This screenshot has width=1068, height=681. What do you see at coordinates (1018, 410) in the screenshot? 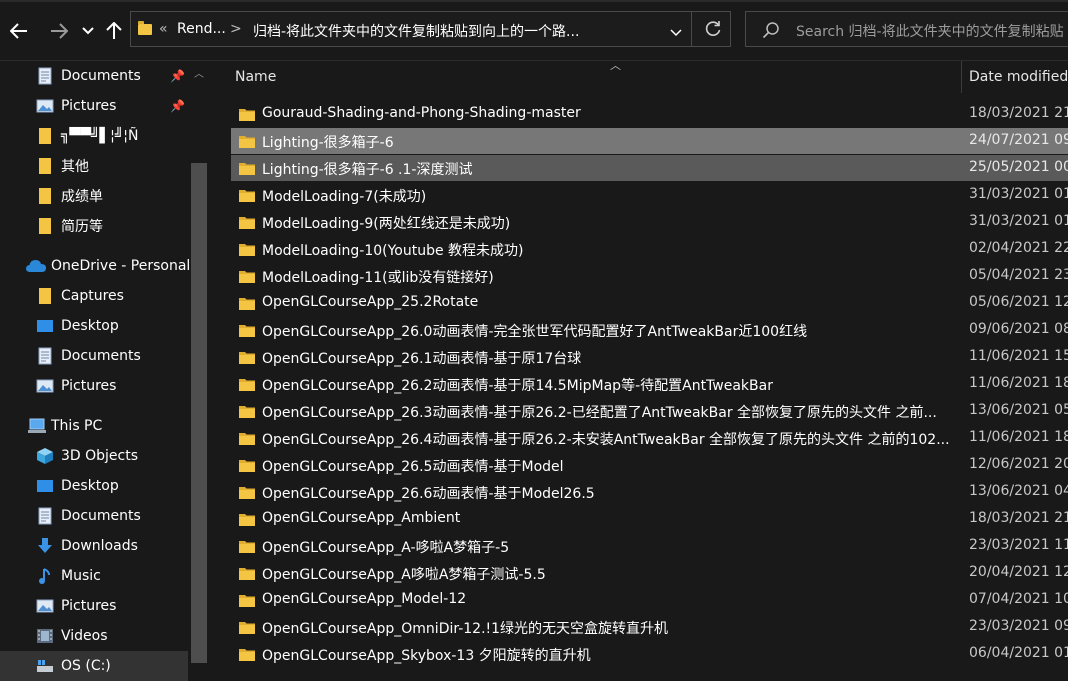
I see `file-date-modified: 13/06/2021 05:` at bounding box center [1018, 410].